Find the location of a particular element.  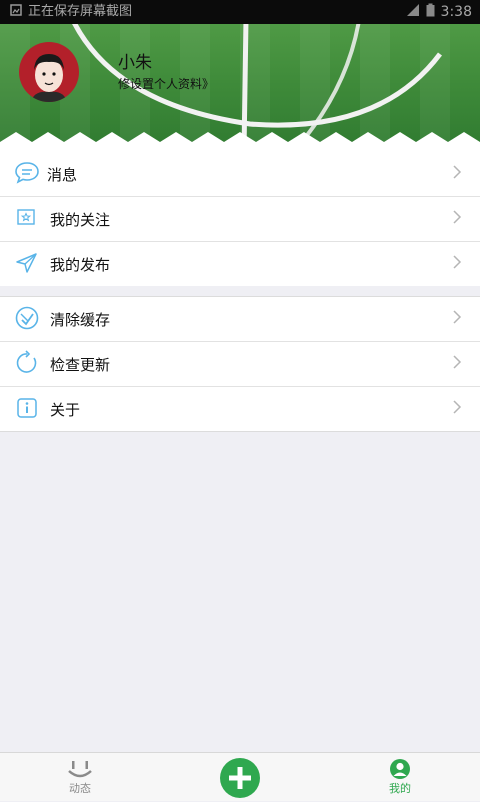

menu-item-following: 我的关注 is located at coordinates (240, 219).